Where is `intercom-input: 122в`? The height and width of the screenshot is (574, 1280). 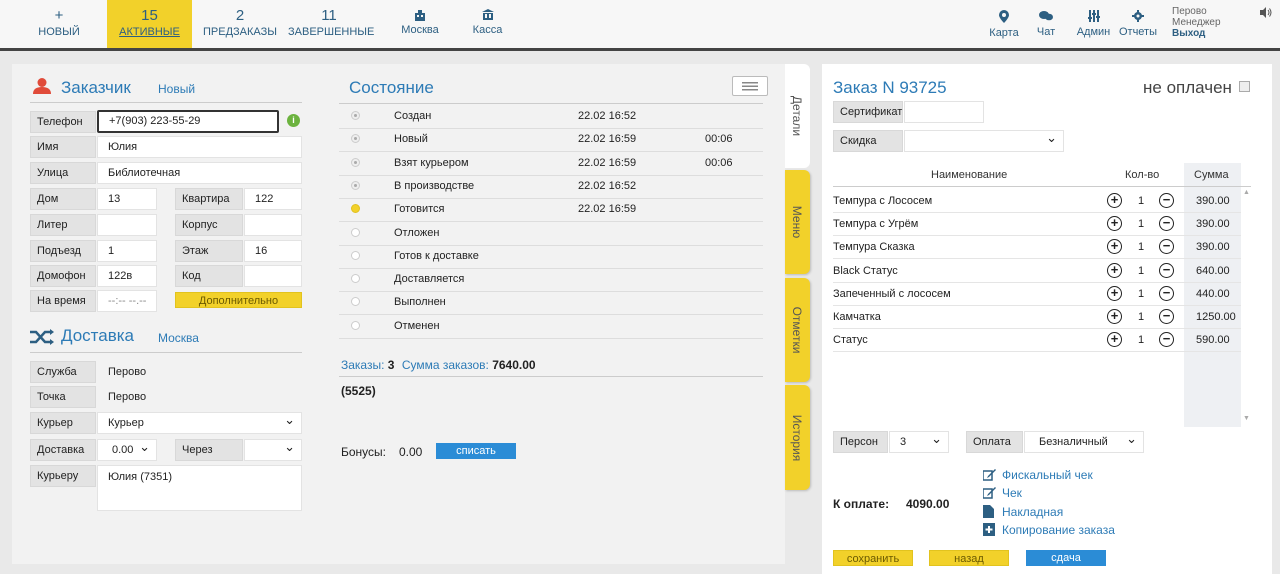
intercom-input: 122в is located at coordinates (127, 276).